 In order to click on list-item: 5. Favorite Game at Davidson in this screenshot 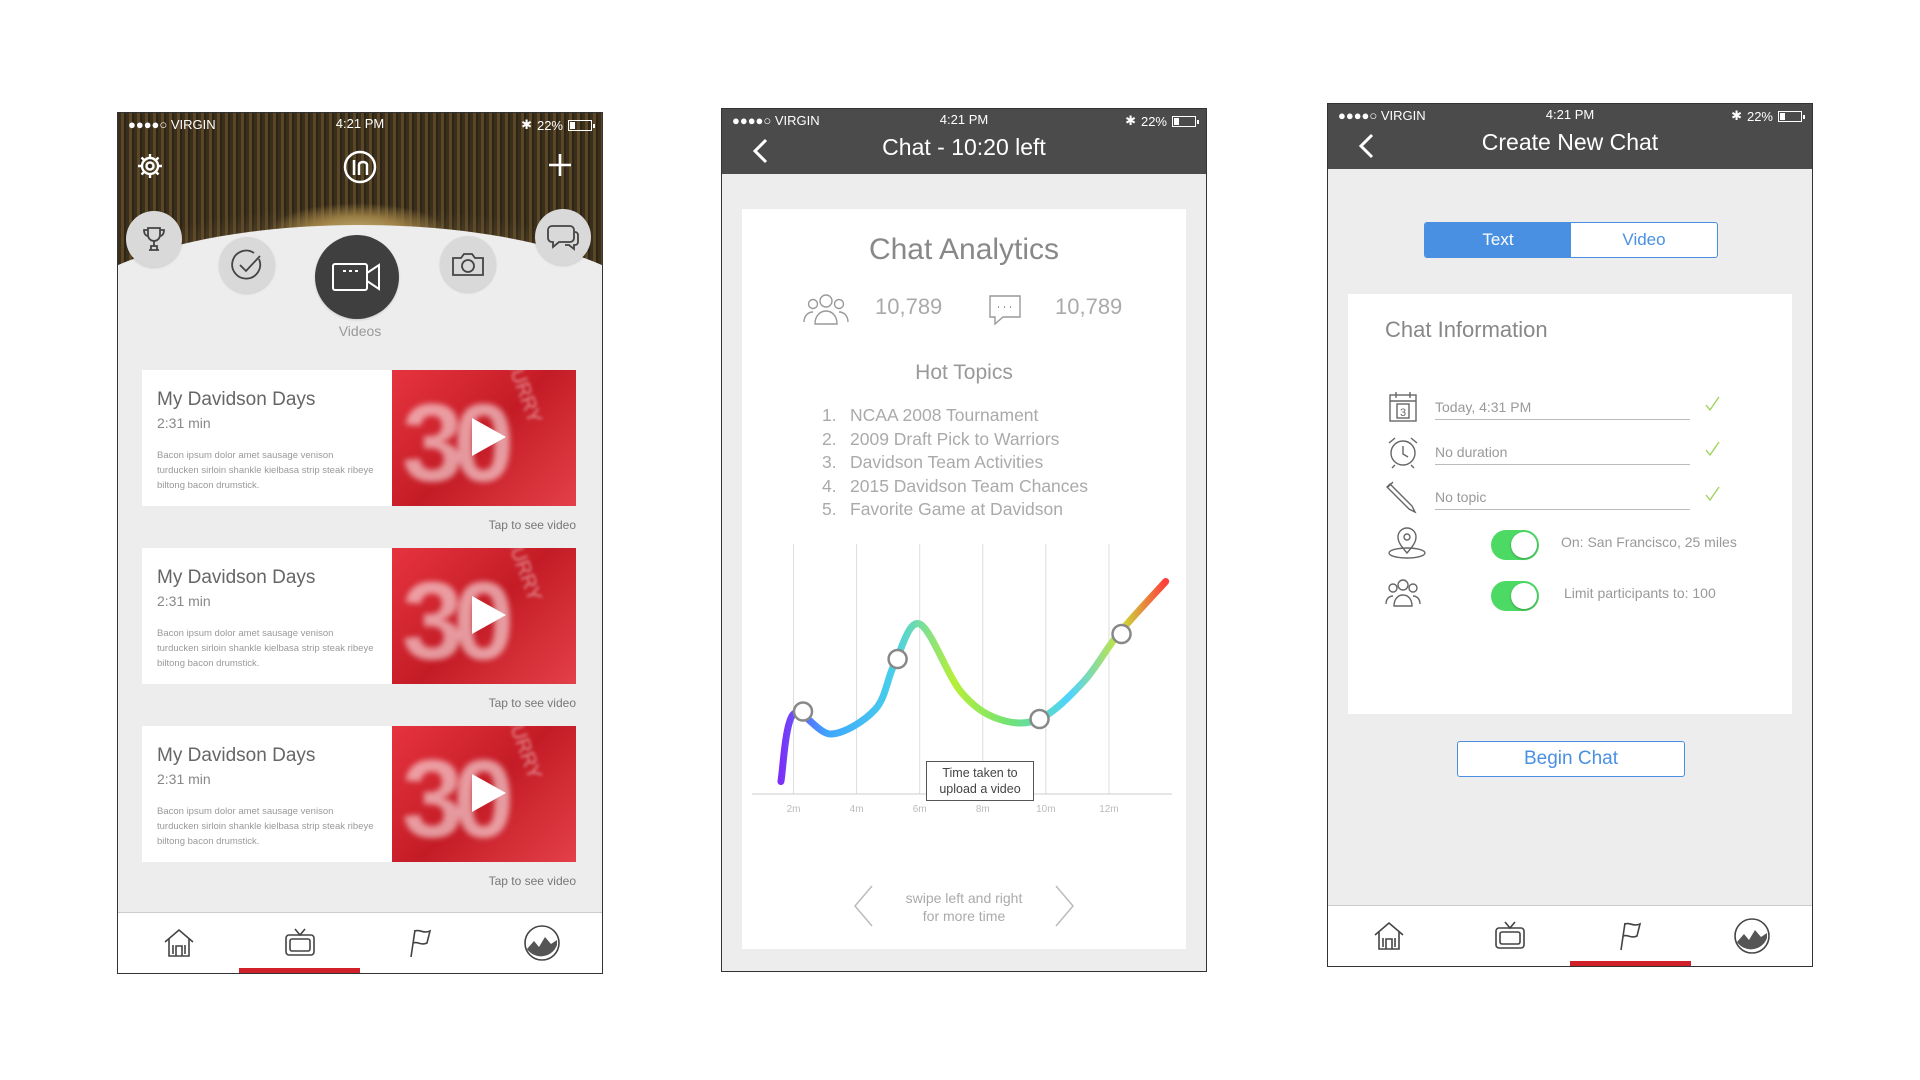, I will do `click(955, 510)`.